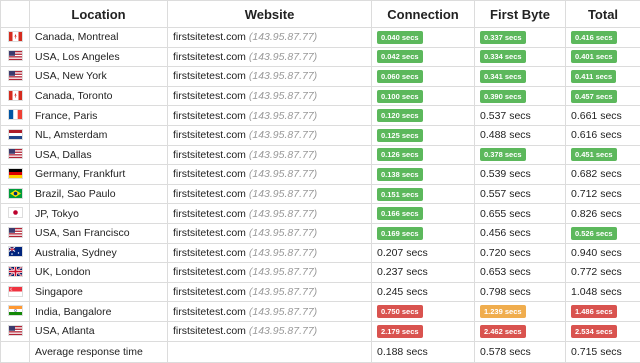 This screenshot has height=363, width=640. Describe the element at coordinates (15, 291) in the screenshot. I see `singapore-flag-icon` at that location.